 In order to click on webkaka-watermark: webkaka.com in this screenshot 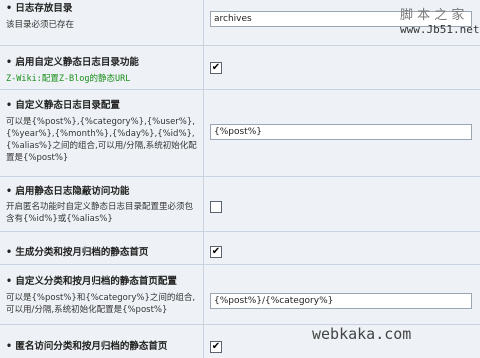, I will do `click(362, 334)`.